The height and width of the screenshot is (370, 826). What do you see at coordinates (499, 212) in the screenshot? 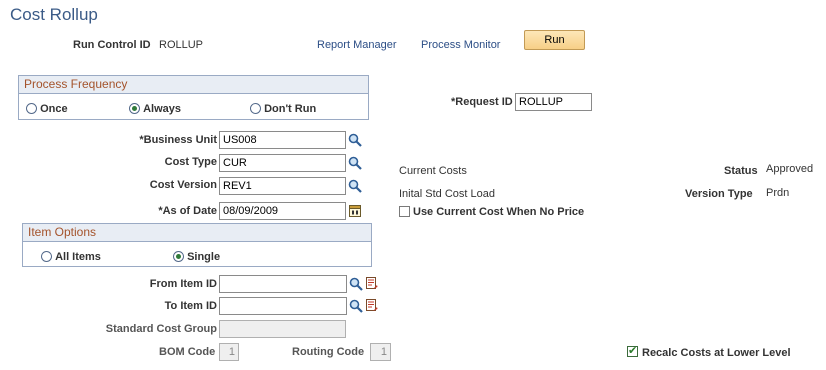
I see `use-current-cost-label: Use Current Cost When No Price` at bounding box center [499, 212].